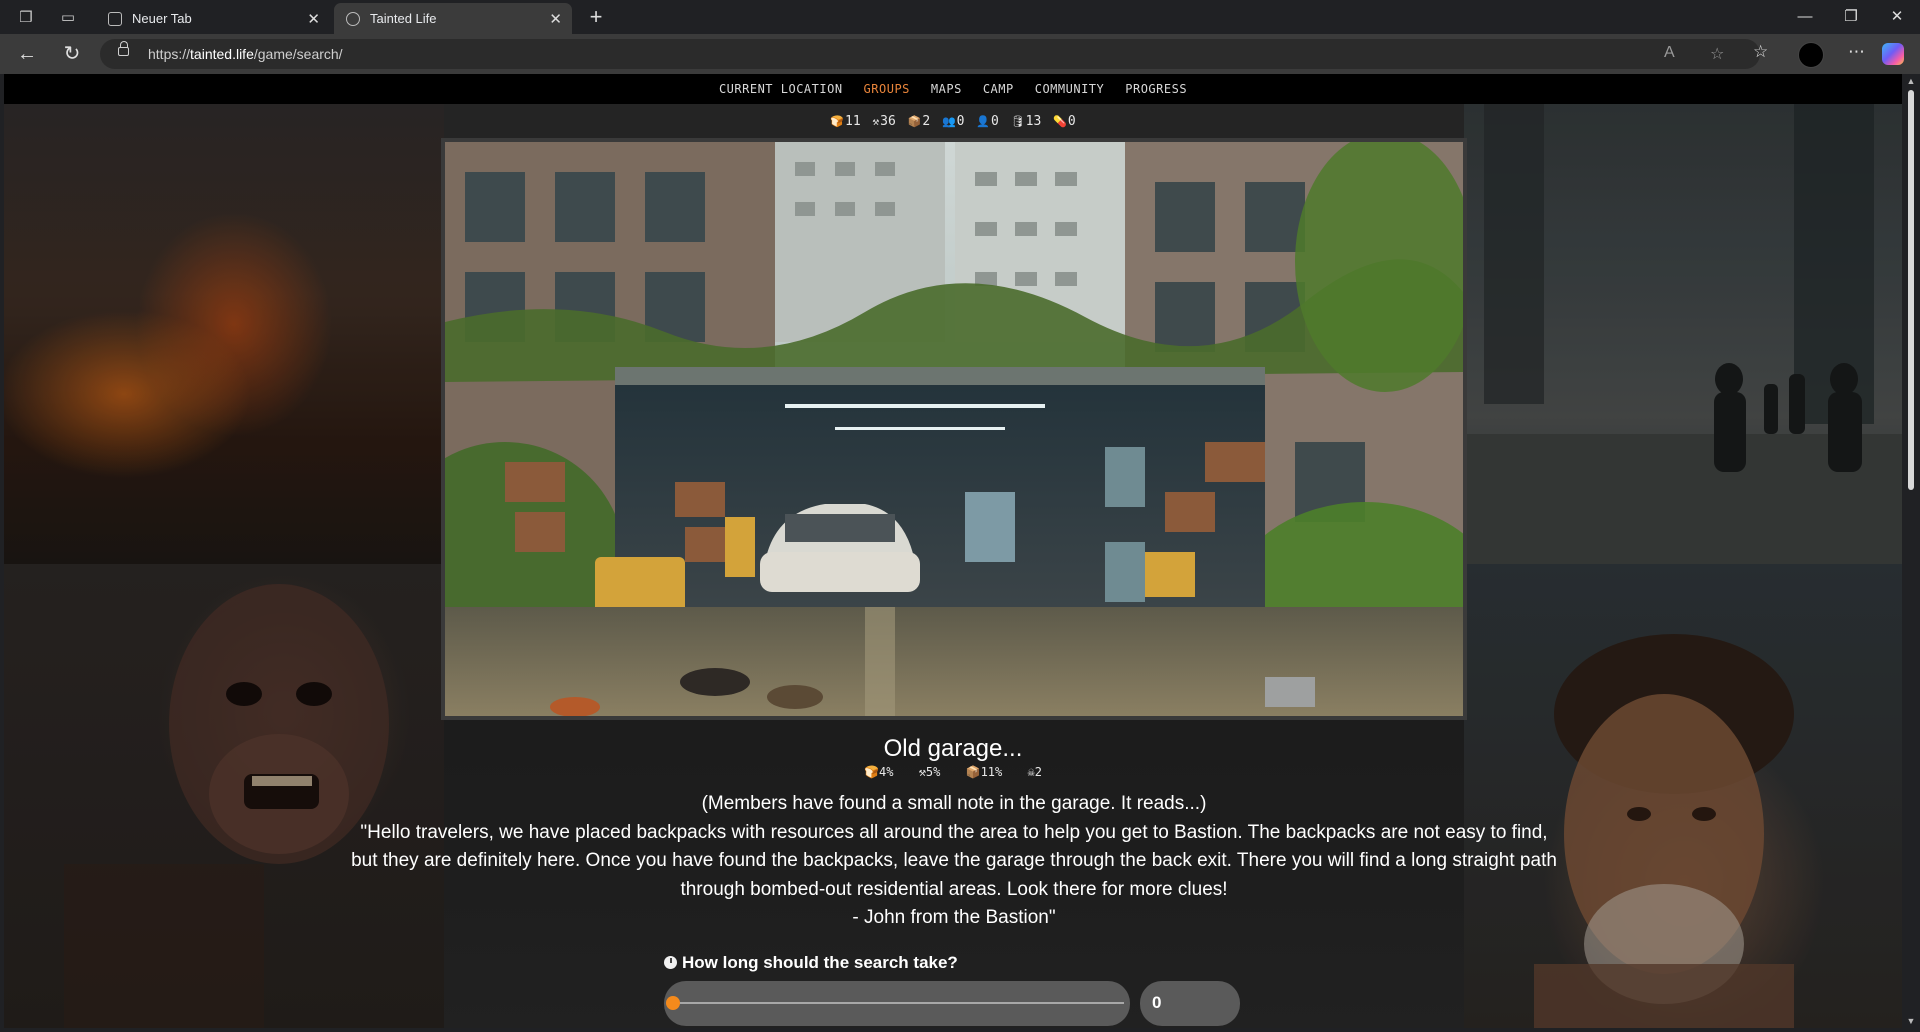  I want to click on nav-progress: PROGRESS, so click(1156, 89).